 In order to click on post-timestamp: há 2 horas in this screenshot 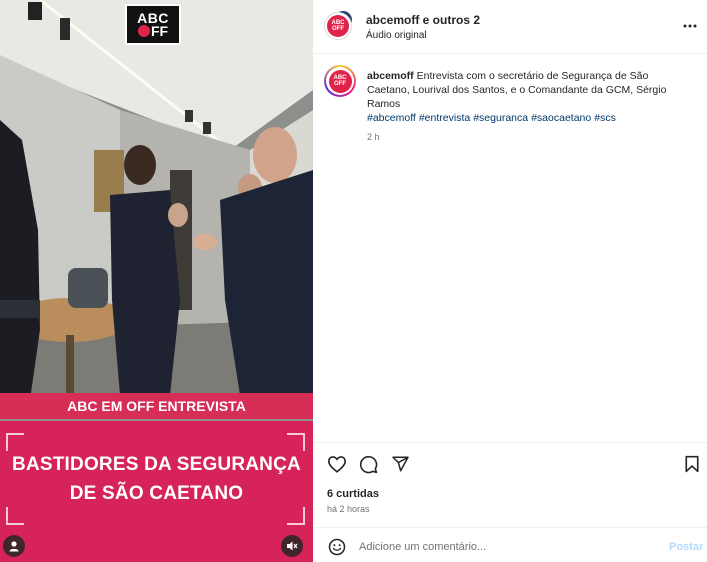, I will do `click(348, 509)`.